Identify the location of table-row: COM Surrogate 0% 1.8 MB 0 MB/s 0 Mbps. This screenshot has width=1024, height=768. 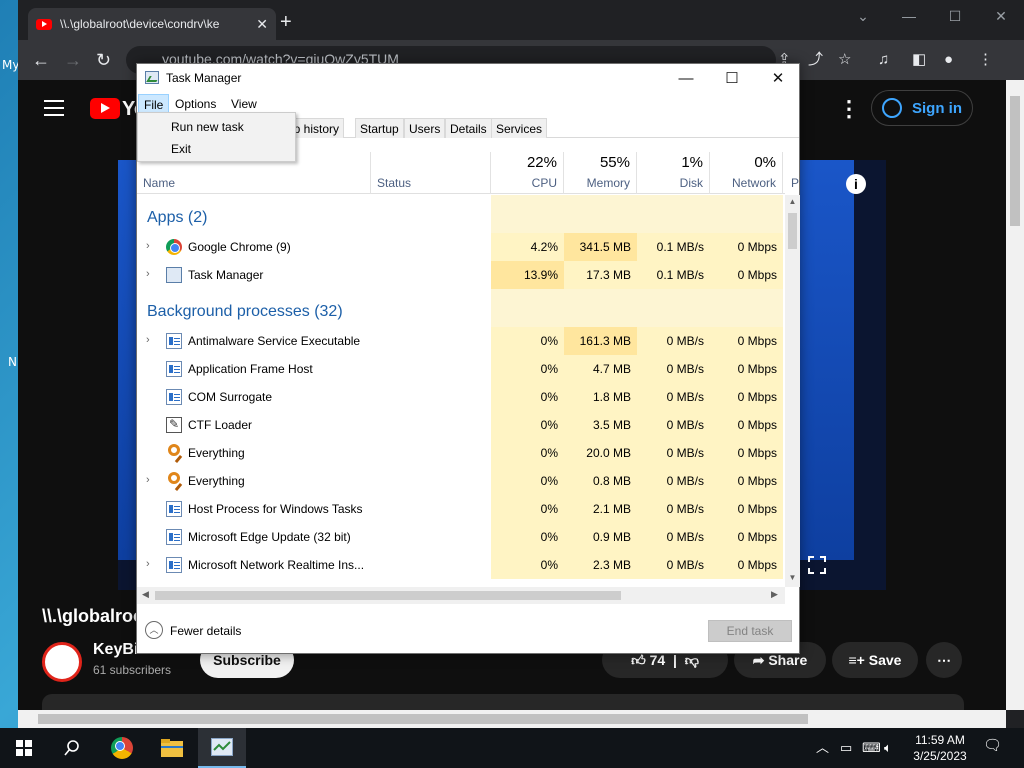
(461, 397).